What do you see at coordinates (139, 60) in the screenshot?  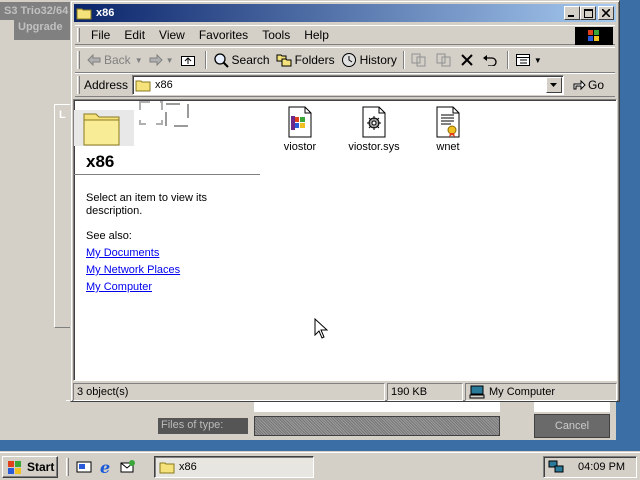 I see `back-dropdown-icon: ▼` at bounding box center [139, 60].